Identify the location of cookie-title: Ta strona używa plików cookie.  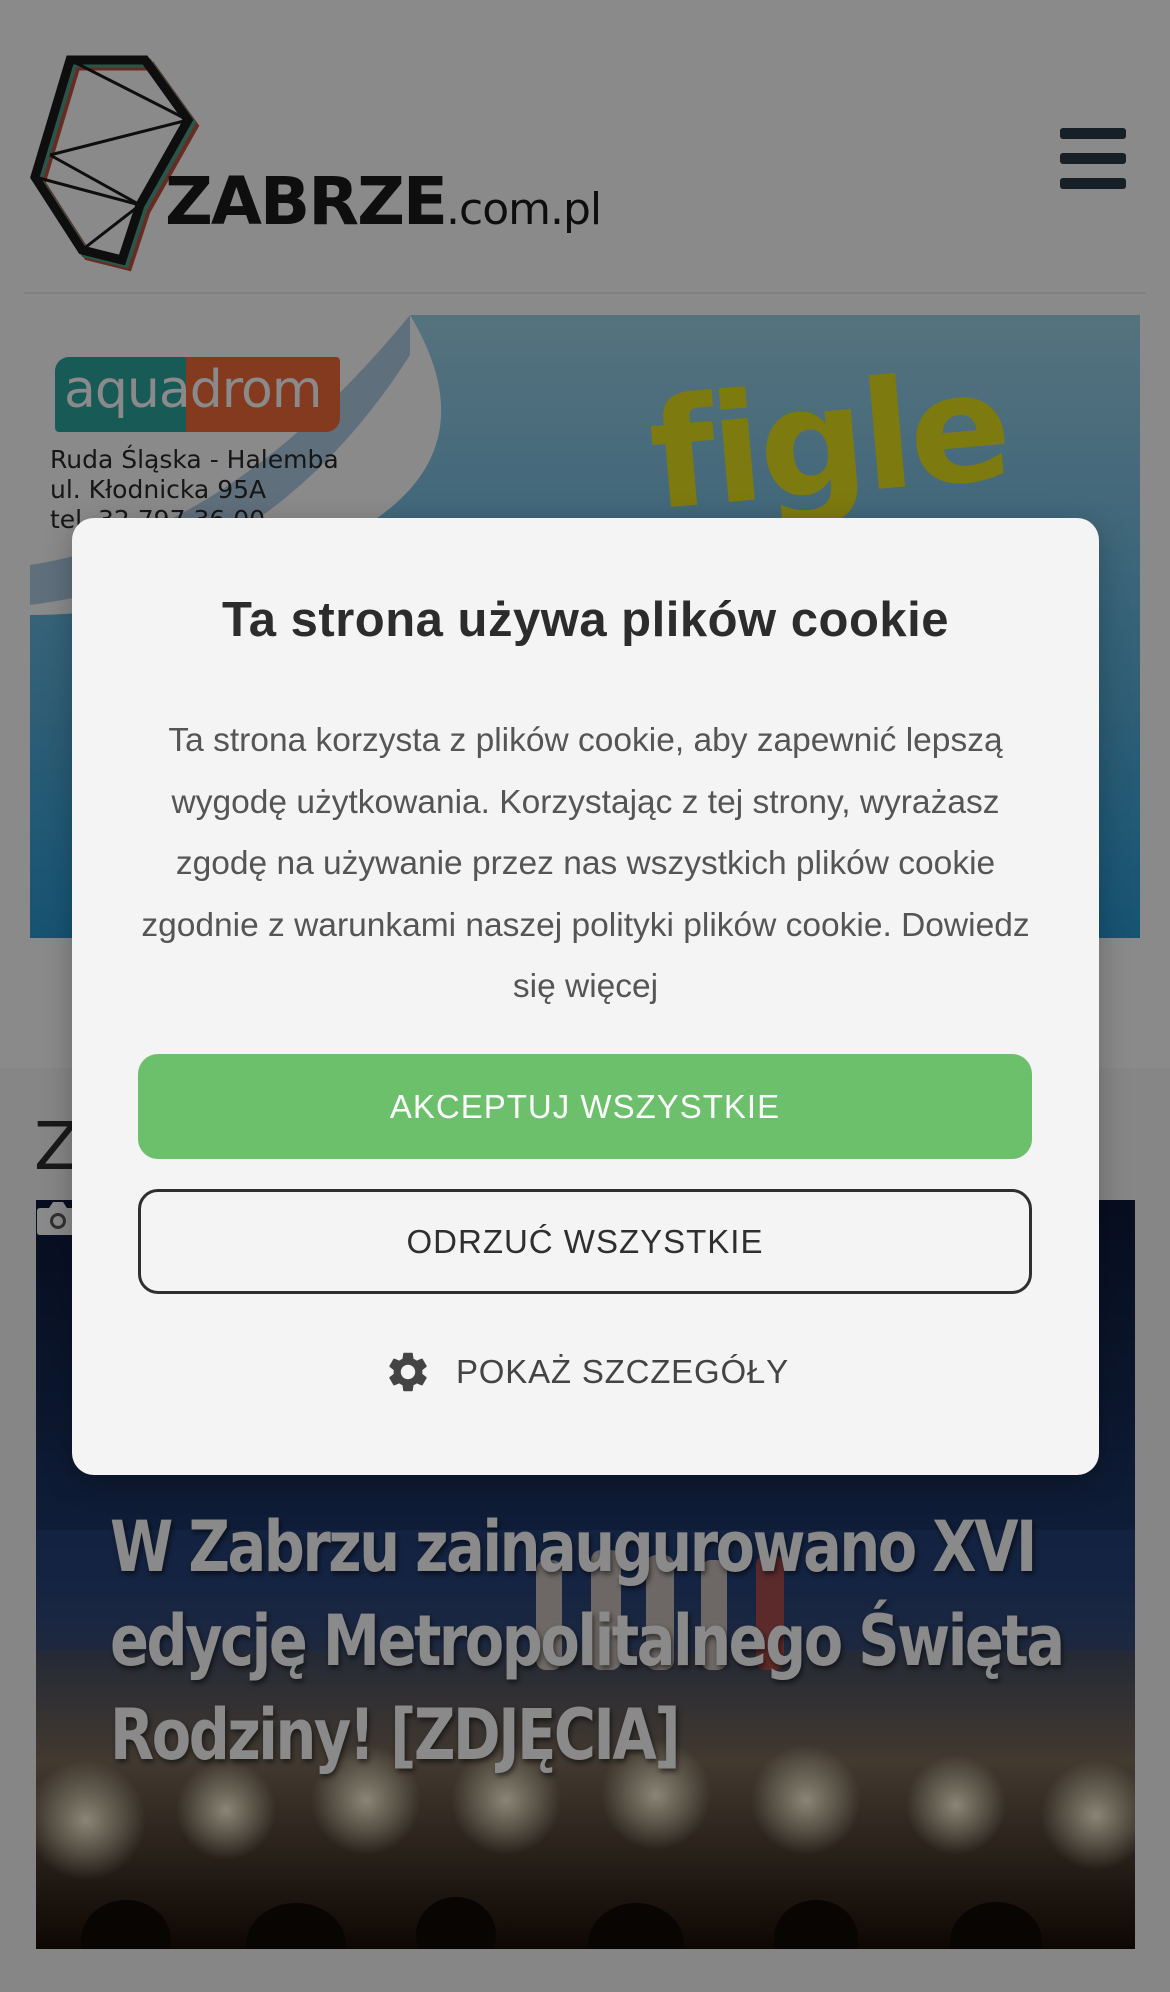
(585, 620).